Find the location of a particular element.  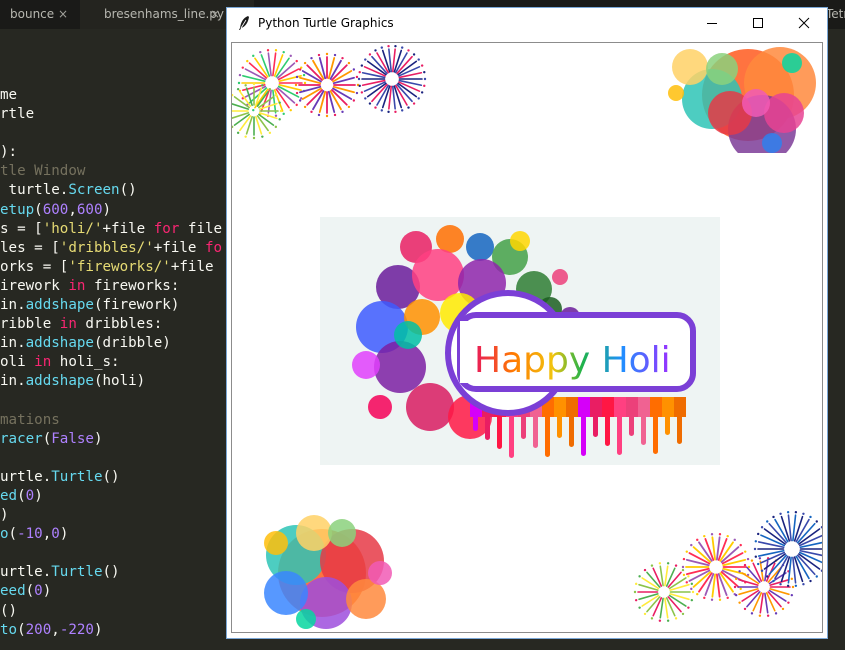

code-line: me is located at coordinates (120, 95).